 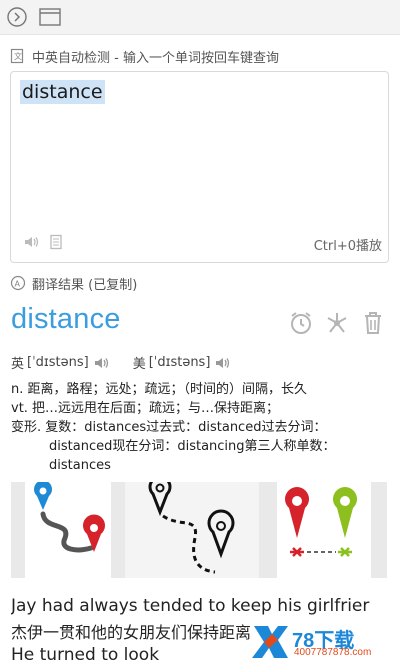 What do you see at coordinates (68, 530) in the screenshot?
I see `image-path-tile` at bounding box center [68, 530].